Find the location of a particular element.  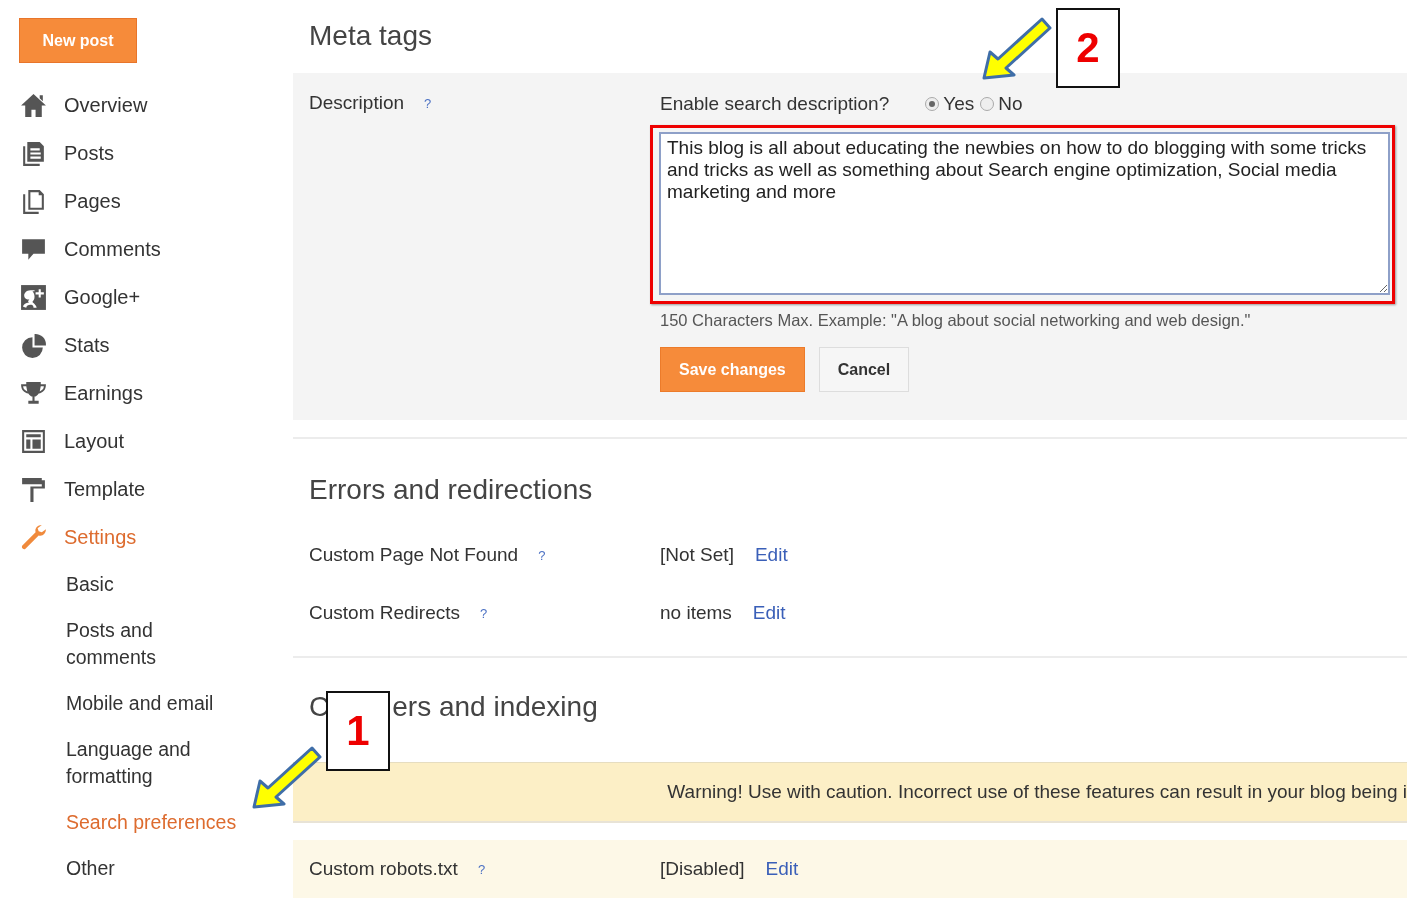

setting-label: Custom Page Not Found is located at coordinates (414, 554).